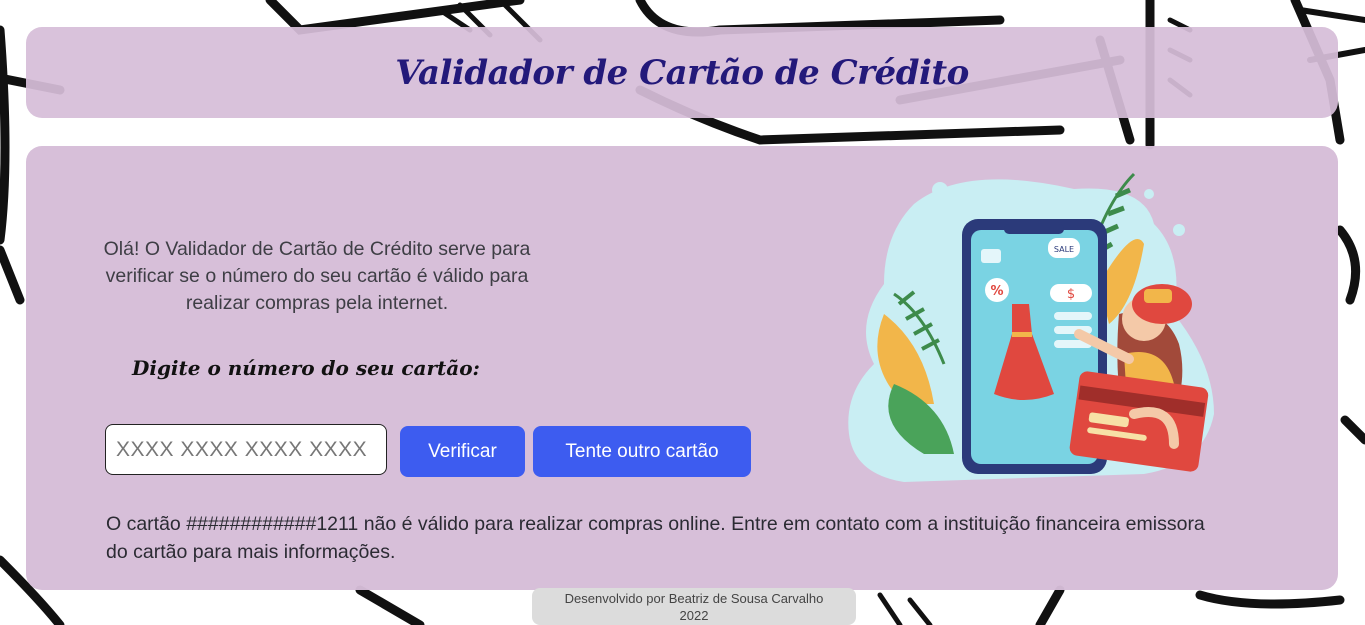 The height and width of the screenshot is (625, 1365). I want to click on card-number-label: Digite o número do seu cartão:, so click(306, 368).